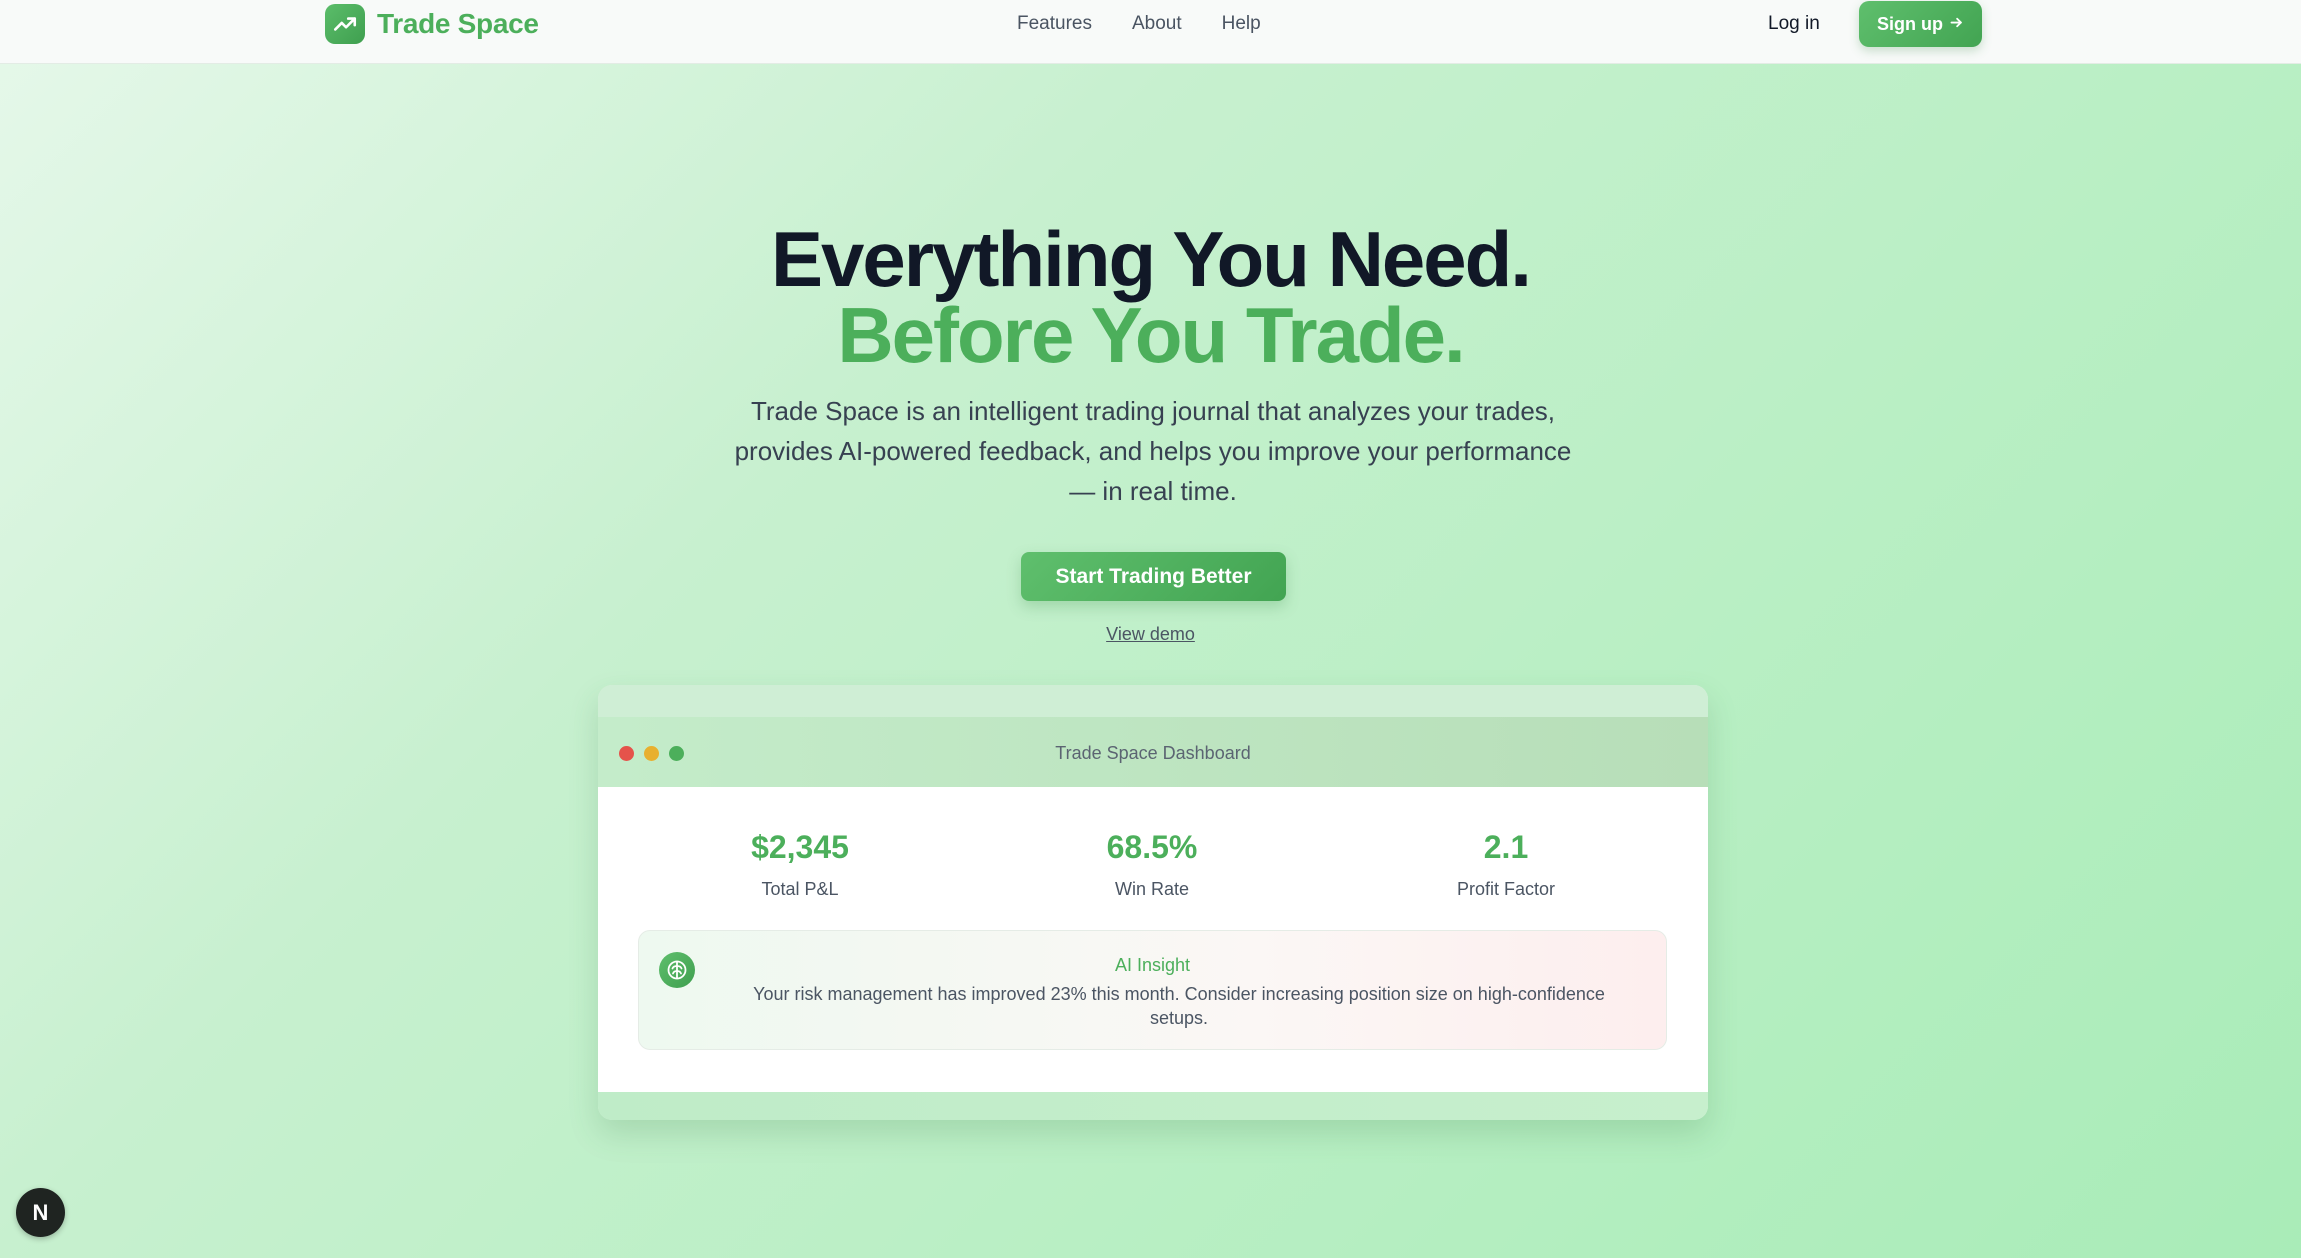  What do you see at coordinates (1153, 1106) in the screenshot?
I see `dashboard-bottom-strip` at bounding box center [1153, 1106].